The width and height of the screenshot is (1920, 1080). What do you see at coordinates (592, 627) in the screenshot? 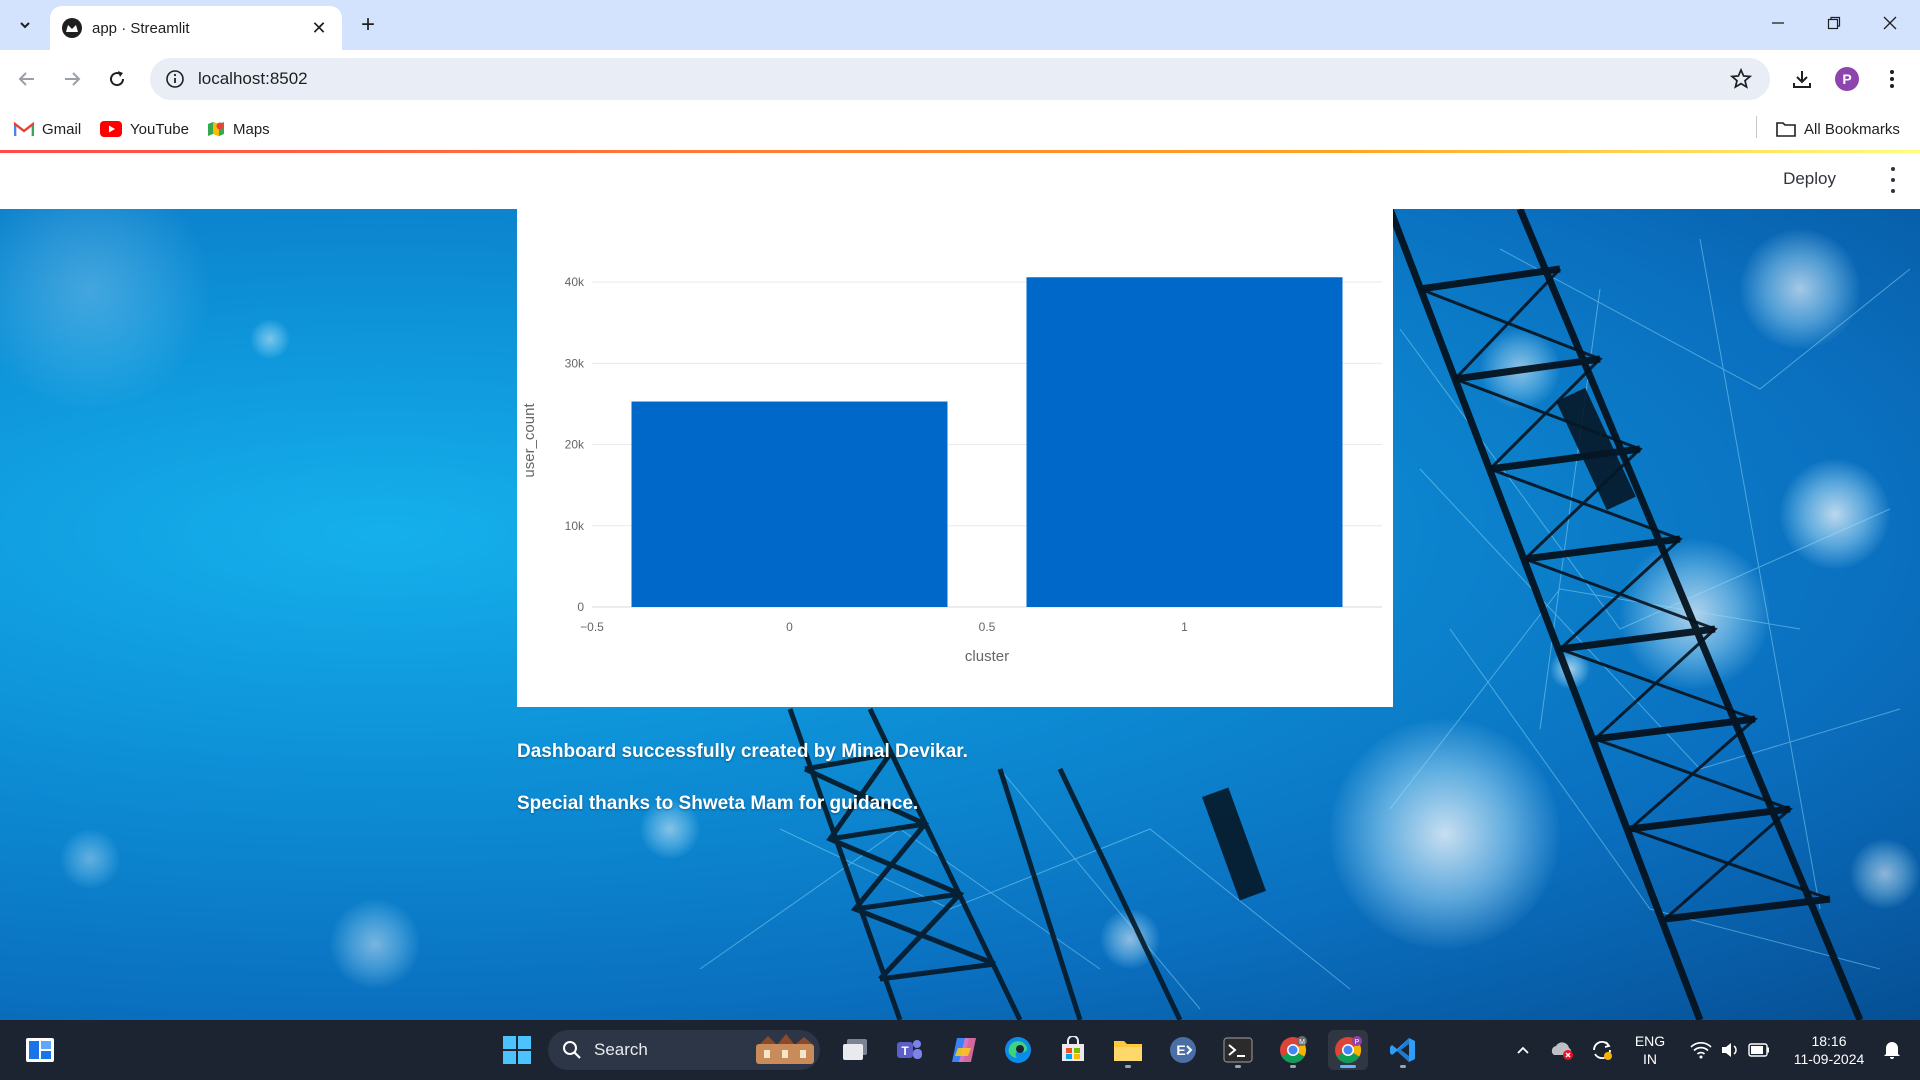
I see `x-tick-label: −0.5` at bounding box center [592, 627].